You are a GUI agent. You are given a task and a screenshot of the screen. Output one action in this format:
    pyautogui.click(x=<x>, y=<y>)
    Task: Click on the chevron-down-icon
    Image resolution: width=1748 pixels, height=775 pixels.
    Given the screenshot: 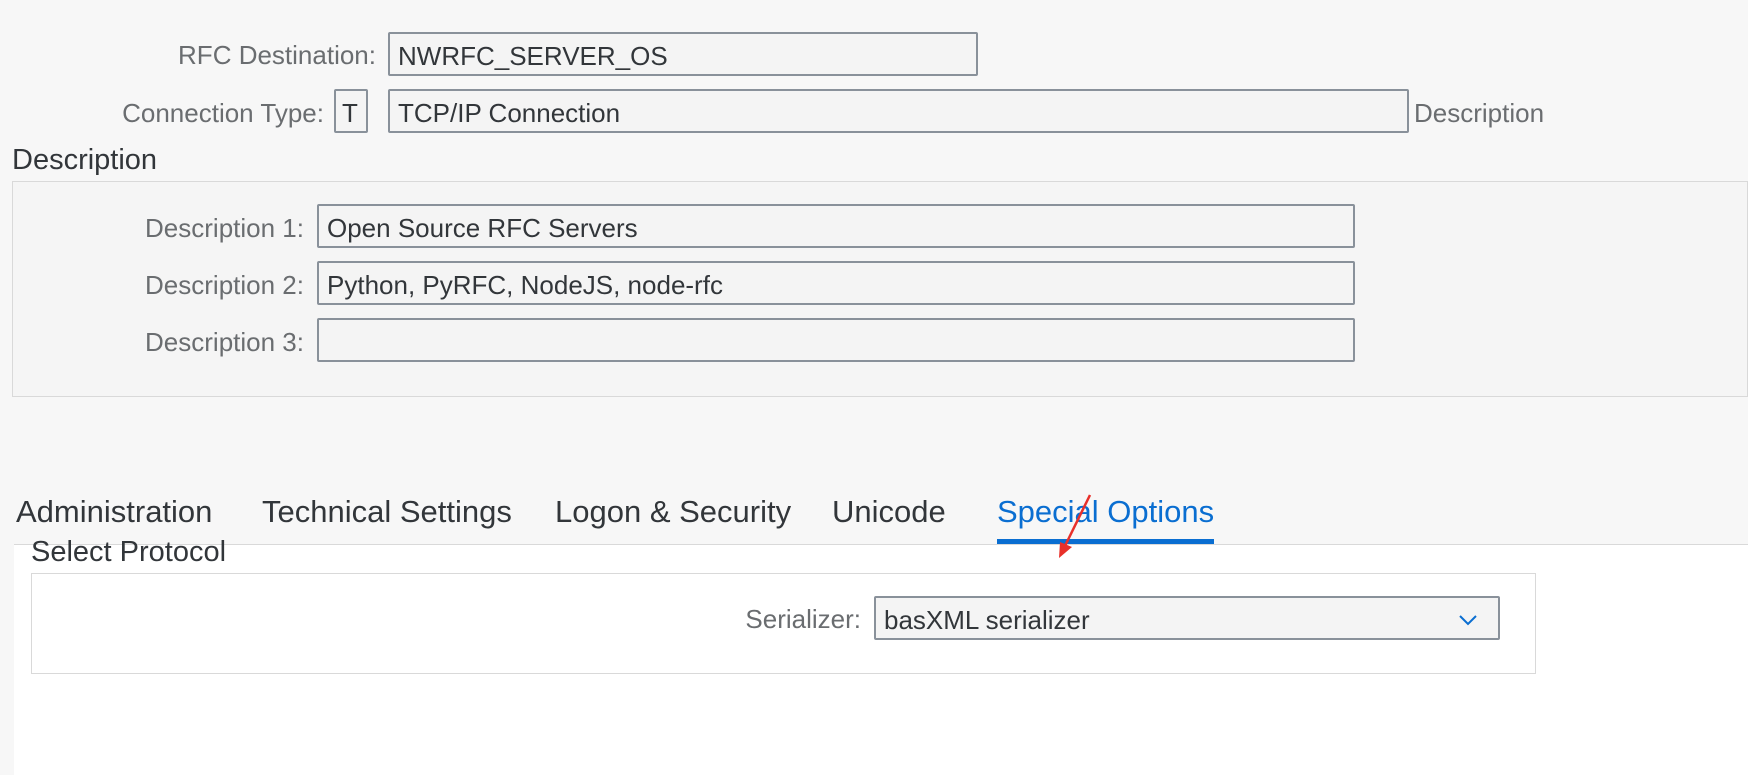 What is the action you would take?
    pyautogui.click(x=1468, y=620)
    